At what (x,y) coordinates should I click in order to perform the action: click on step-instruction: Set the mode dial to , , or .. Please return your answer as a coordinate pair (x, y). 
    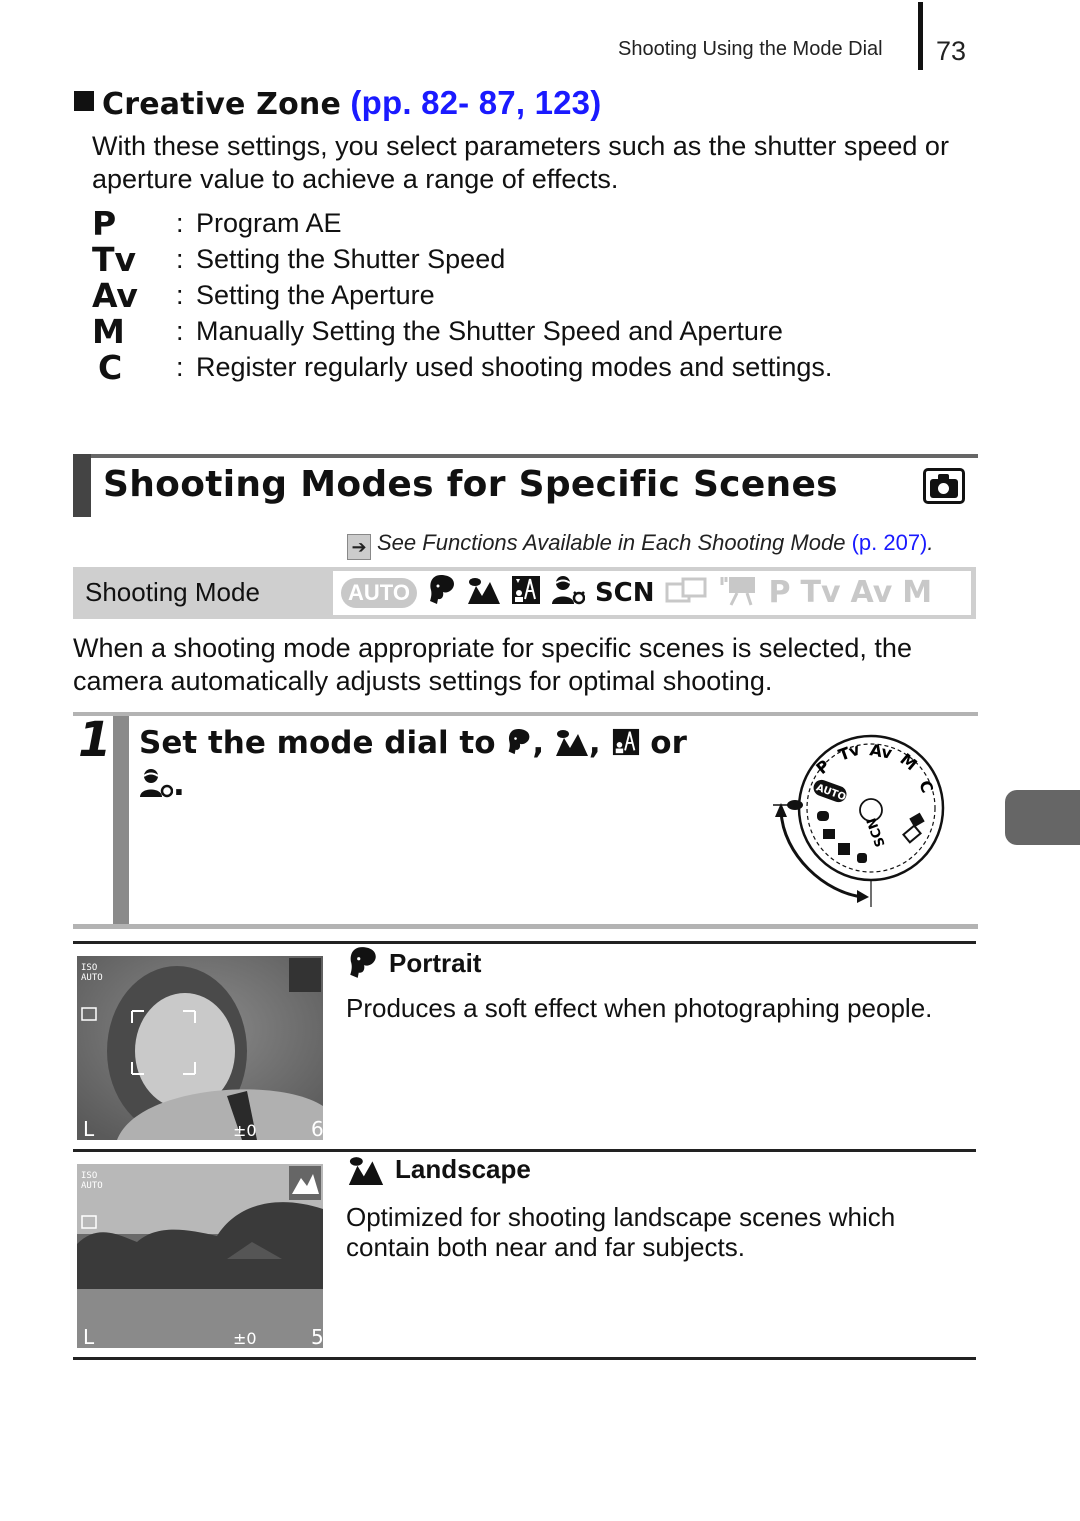
    Looking at the image, I should click on (413, 764).